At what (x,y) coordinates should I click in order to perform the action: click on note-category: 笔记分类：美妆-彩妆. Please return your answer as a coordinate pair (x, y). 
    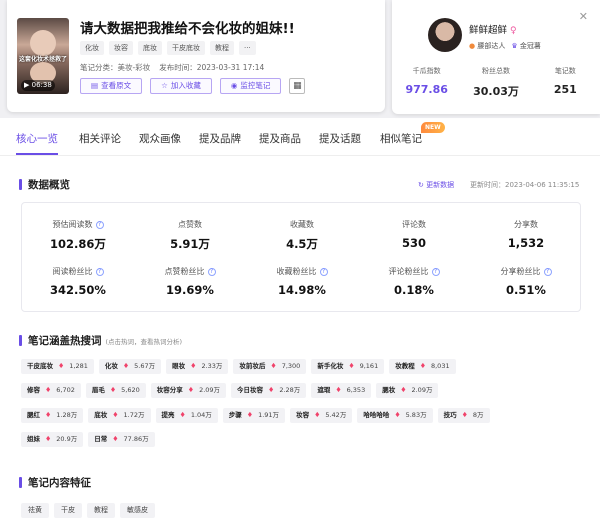
    Looking at the image, I should click on (115, 67).